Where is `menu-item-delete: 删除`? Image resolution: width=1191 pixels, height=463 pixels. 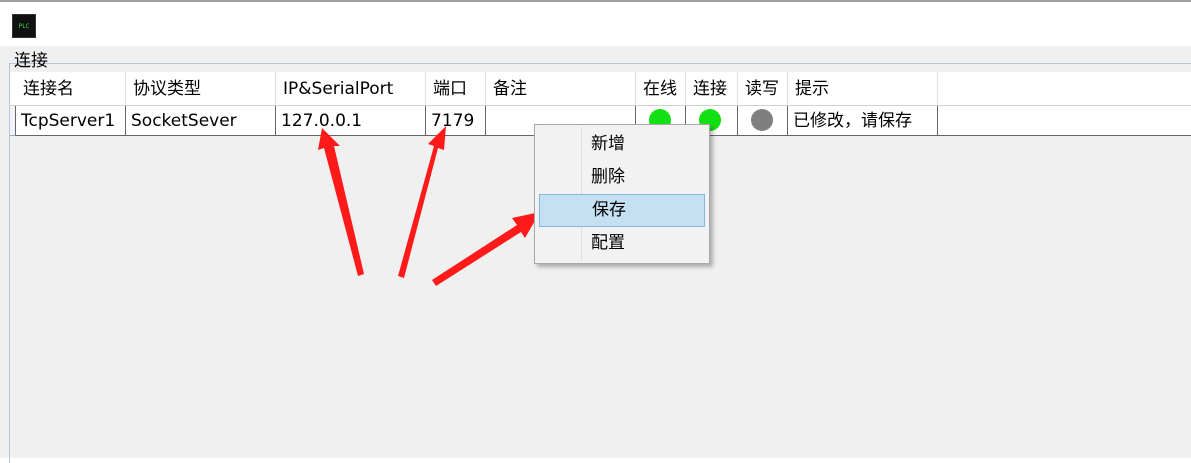
menu-item-delete: 删除 is located at coordinates (622, 177).